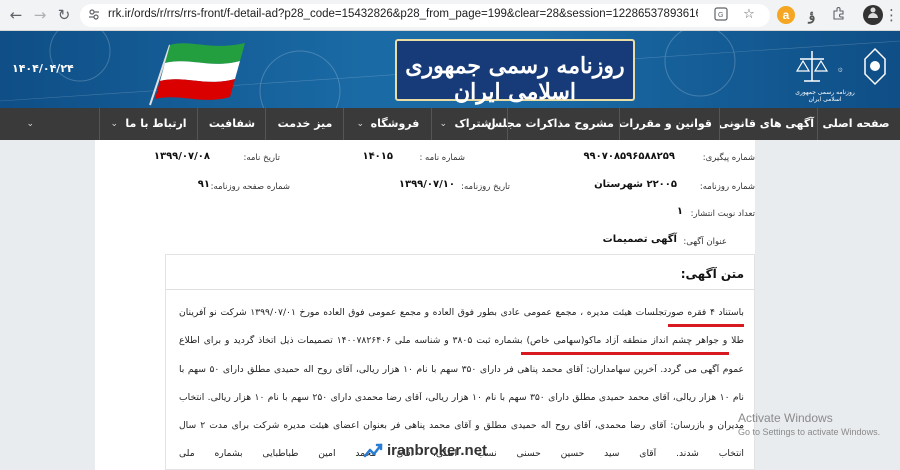 This screenshot has width=900, height=470. Describe the element at coordinates (856, 124) in the screenshot. I see `nav-item-home: صفحه اصلی` at that location.